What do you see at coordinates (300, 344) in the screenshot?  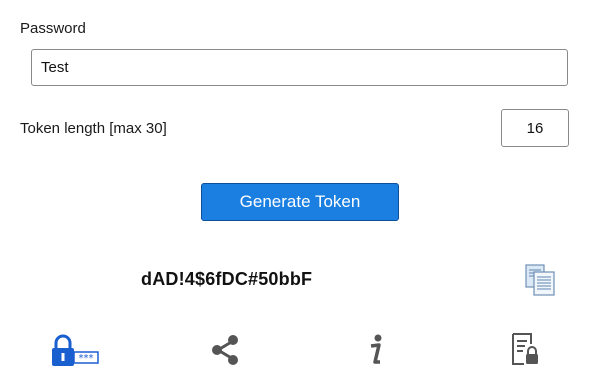 I see `bottom-toolbar: ***` at bounding box center [300, 344].